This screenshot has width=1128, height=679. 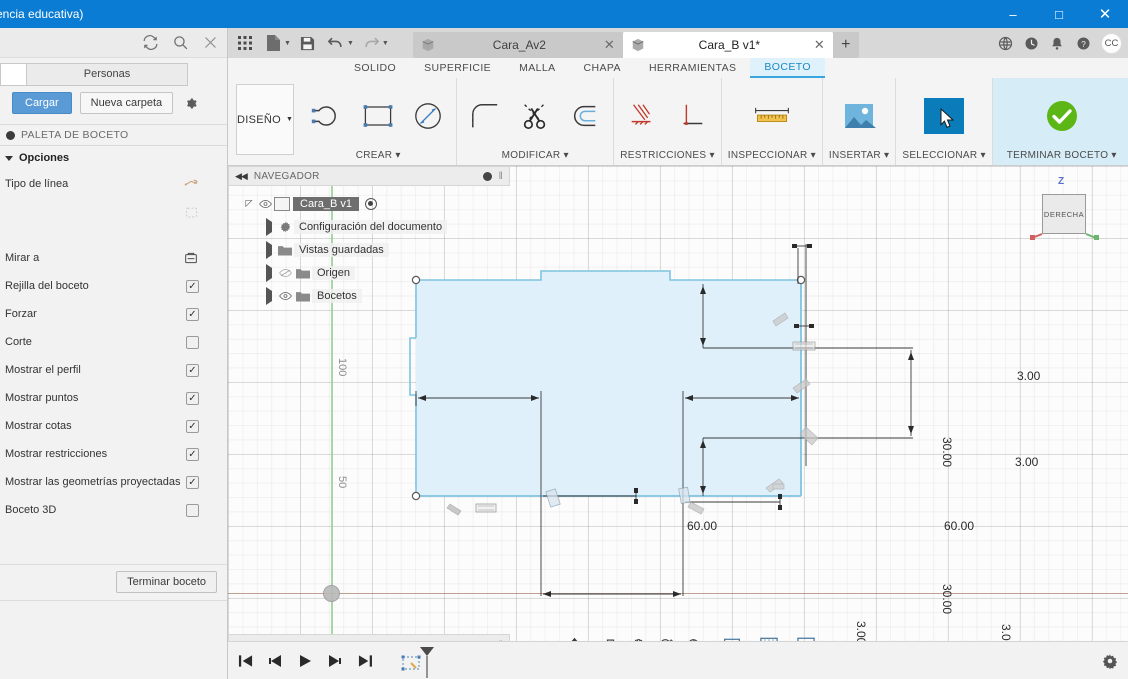 I want to click on checkbox-mostrar-geometrias-proyectadas: ✓, so click(x=192, y=482).